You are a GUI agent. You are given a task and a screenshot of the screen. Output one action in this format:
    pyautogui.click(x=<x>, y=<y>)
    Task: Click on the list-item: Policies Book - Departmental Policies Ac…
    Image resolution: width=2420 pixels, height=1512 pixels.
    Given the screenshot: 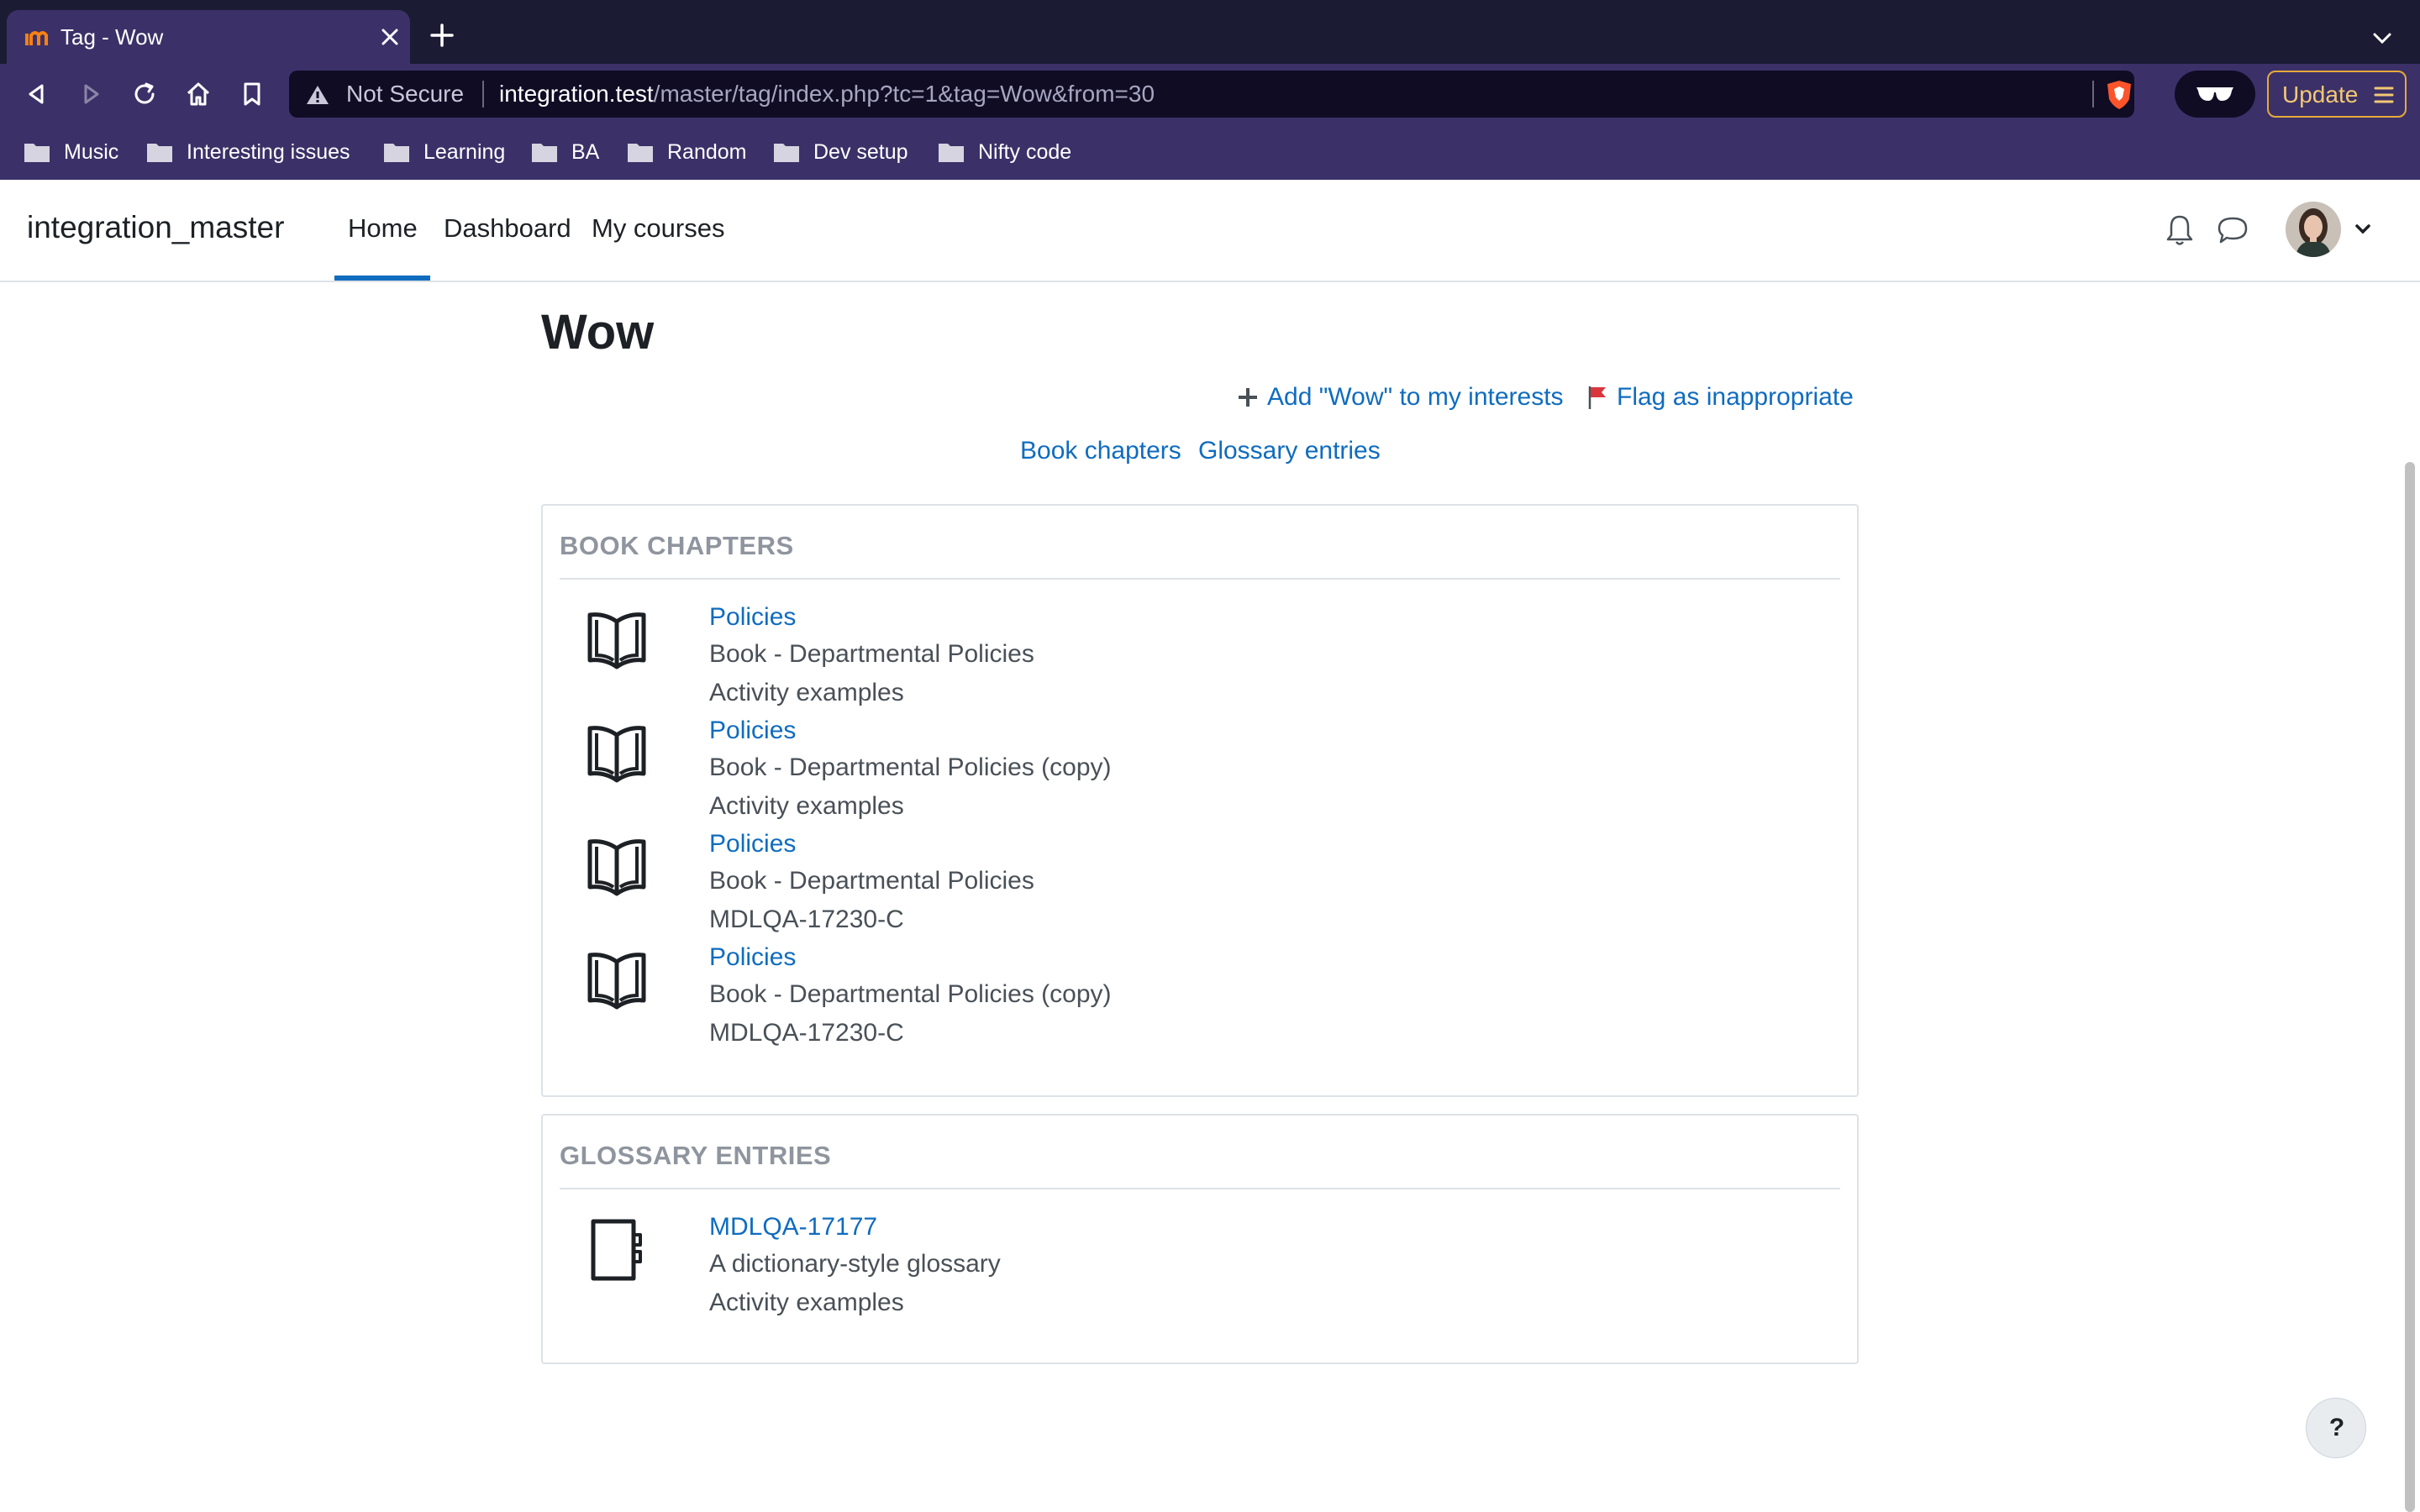 What is the action you would take?
    pyautogui.click(x=1173, y=660)
    